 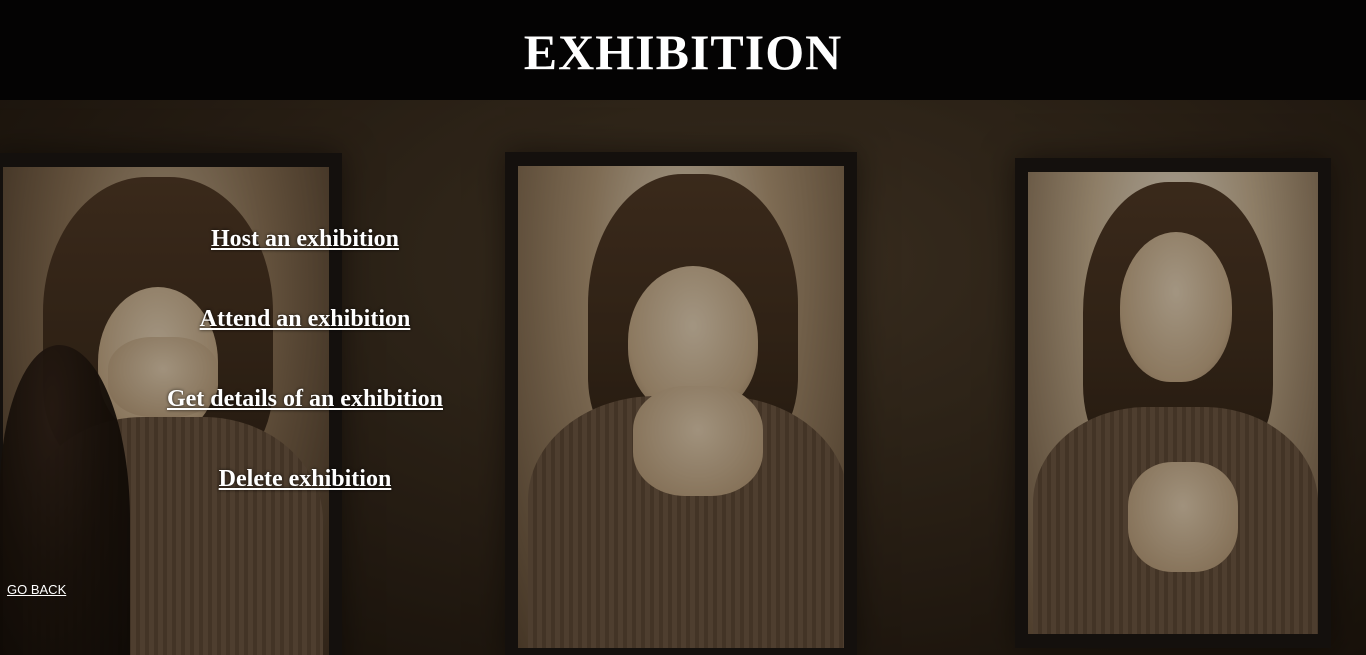 I want to click on portrait-photo-right, so click(x=1173, y=403).